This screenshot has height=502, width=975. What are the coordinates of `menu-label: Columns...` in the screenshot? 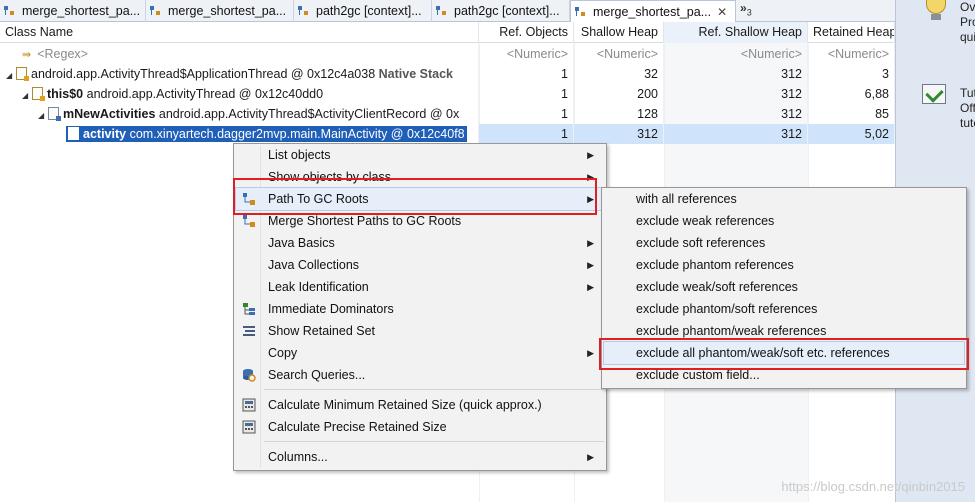 It's located at (298, 457).